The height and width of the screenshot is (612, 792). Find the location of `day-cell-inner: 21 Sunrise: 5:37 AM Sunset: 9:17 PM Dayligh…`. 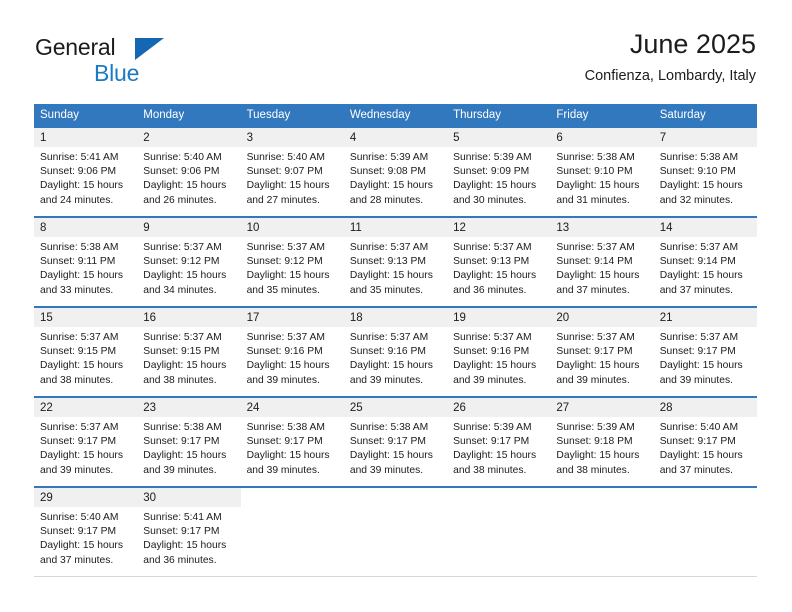

day-cell-inner: 21 Sunrise: 5:37 AM Sunset: 9:17 PM Dayligh… is located at coordinates (705, 352).